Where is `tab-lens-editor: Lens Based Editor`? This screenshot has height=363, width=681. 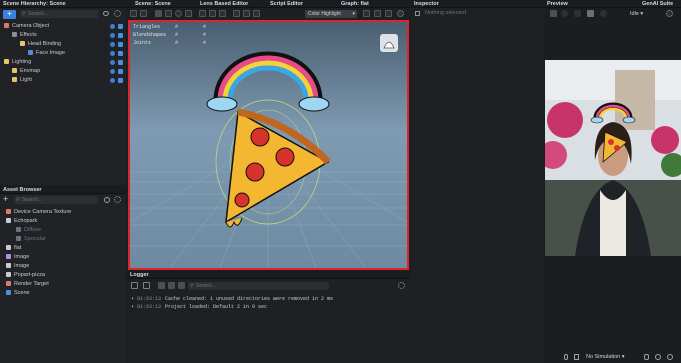 tab-lens-editor: Lens Based Editor is located at coordinates (224, 4).